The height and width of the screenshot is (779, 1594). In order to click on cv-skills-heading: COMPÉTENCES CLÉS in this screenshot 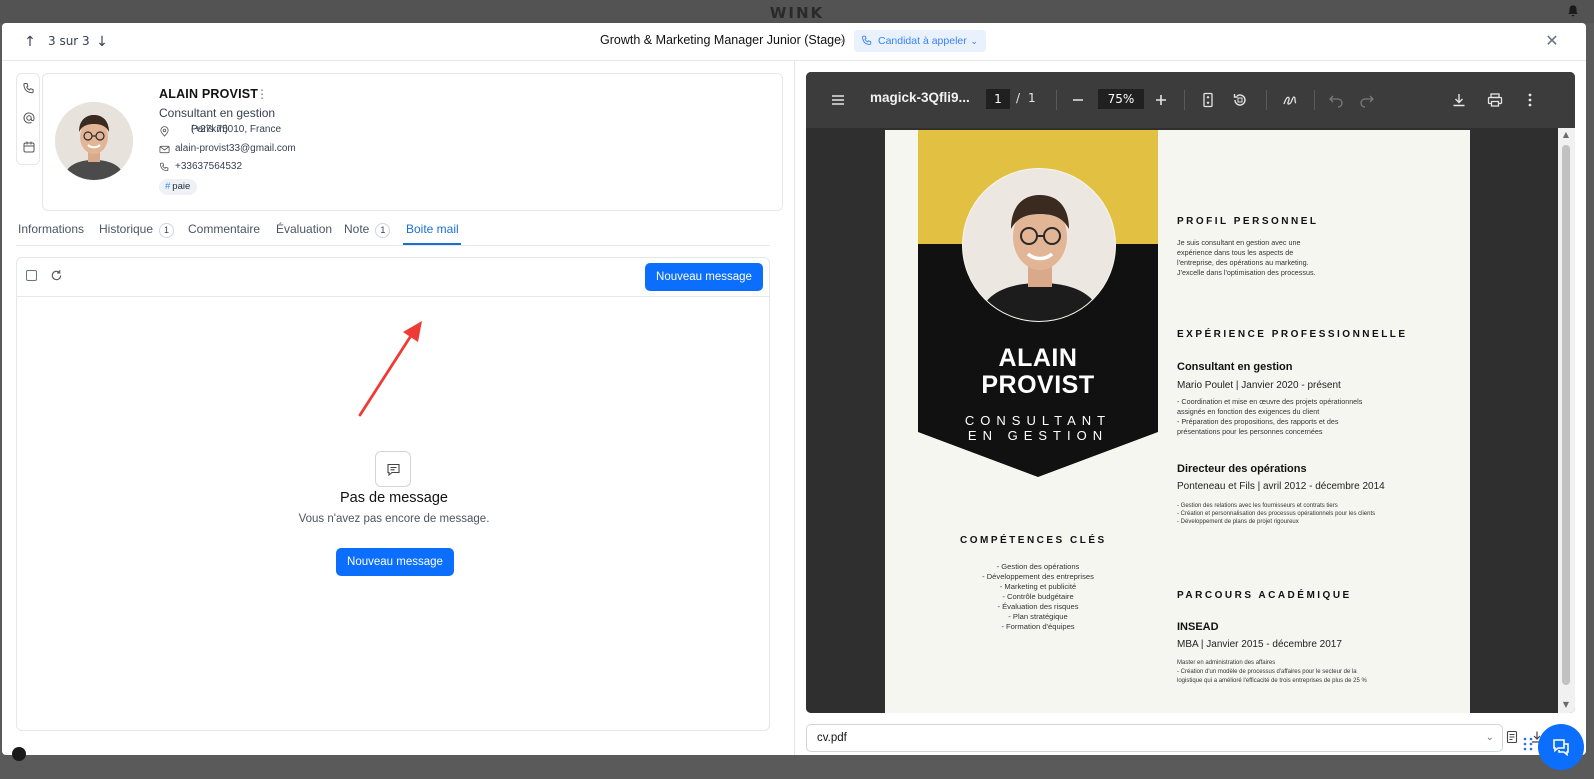, I will do `click(1033, 540)`.